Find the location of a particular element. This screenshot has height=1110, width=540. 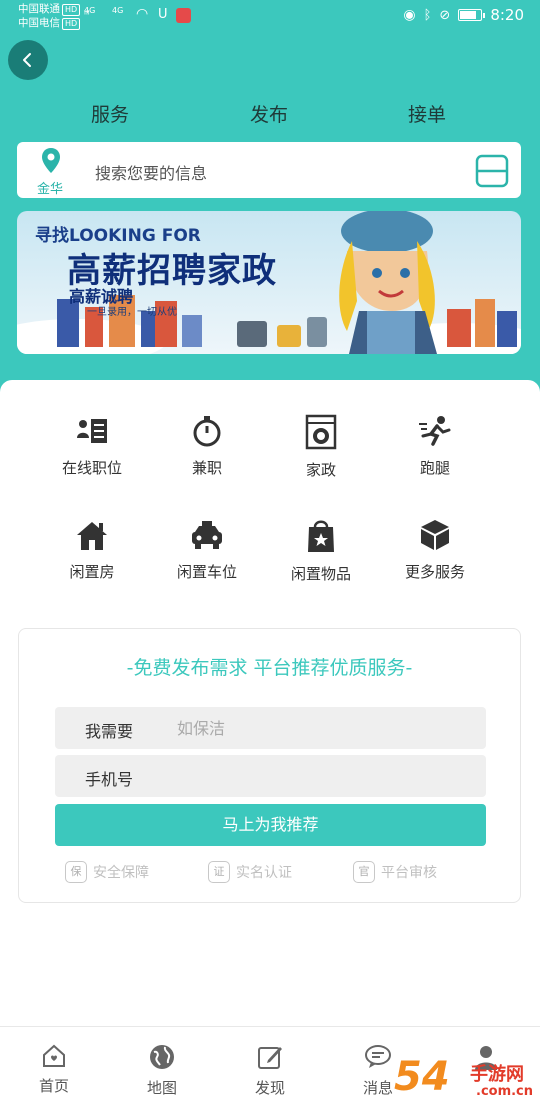

badge-security: 保 安全保障 is located at coordinates (107, 872).